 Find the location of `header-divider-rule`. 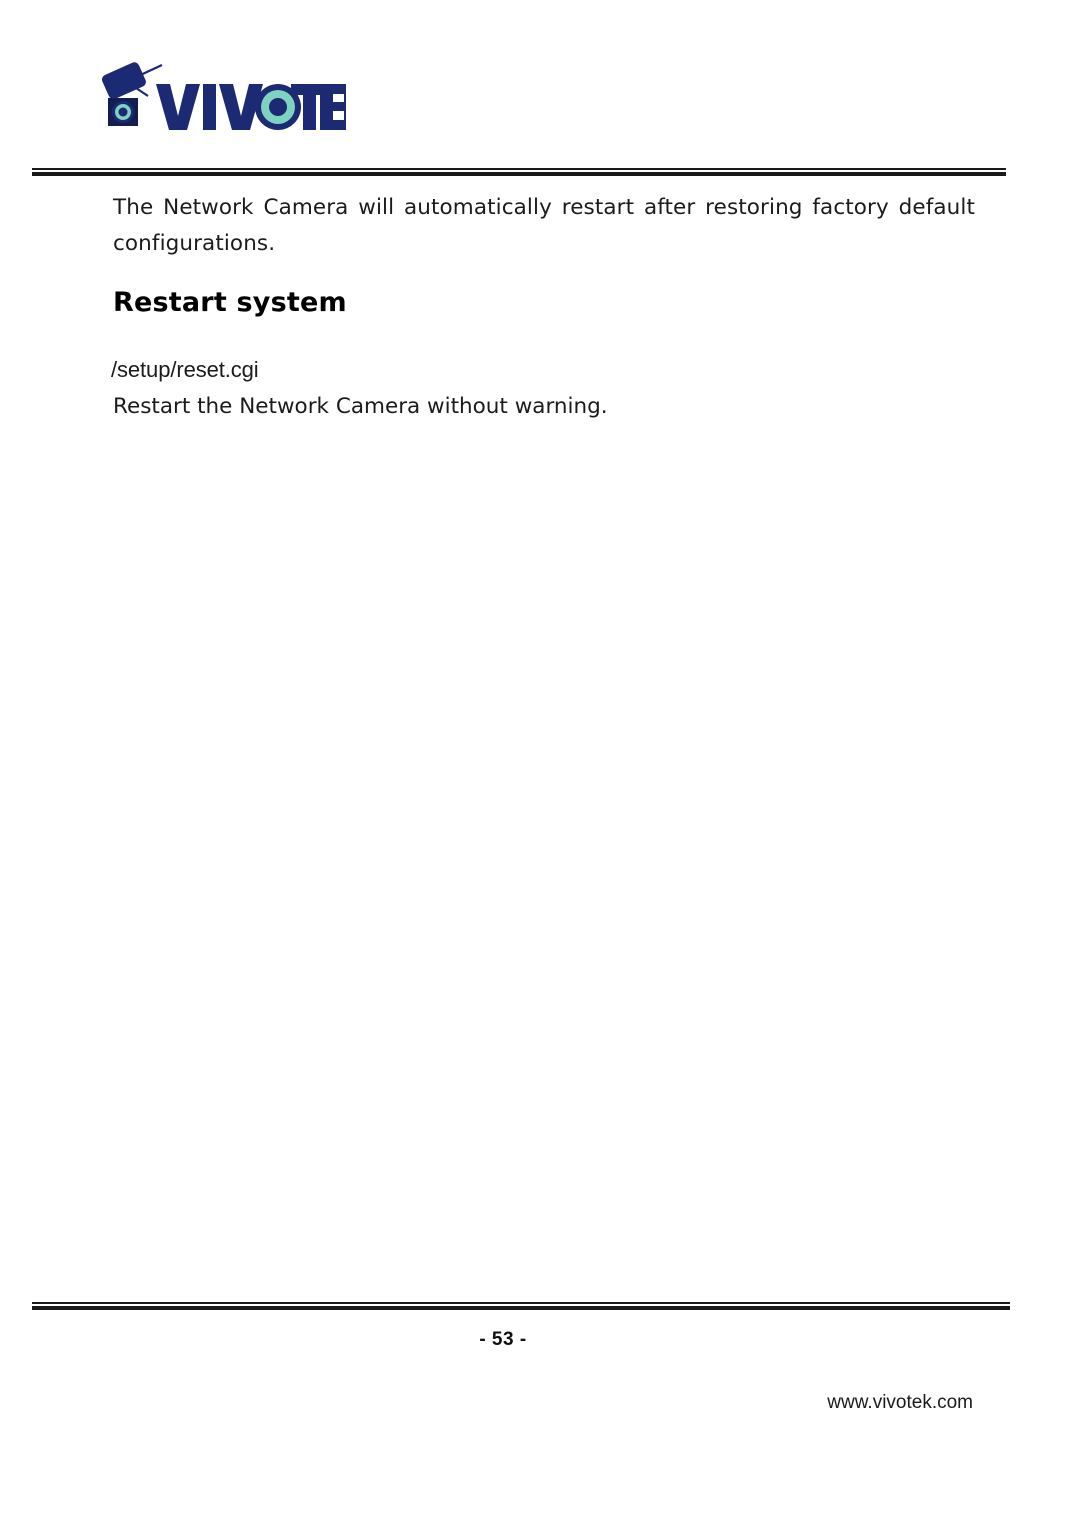

header-divider-rule is located at coordinates (519, 172).